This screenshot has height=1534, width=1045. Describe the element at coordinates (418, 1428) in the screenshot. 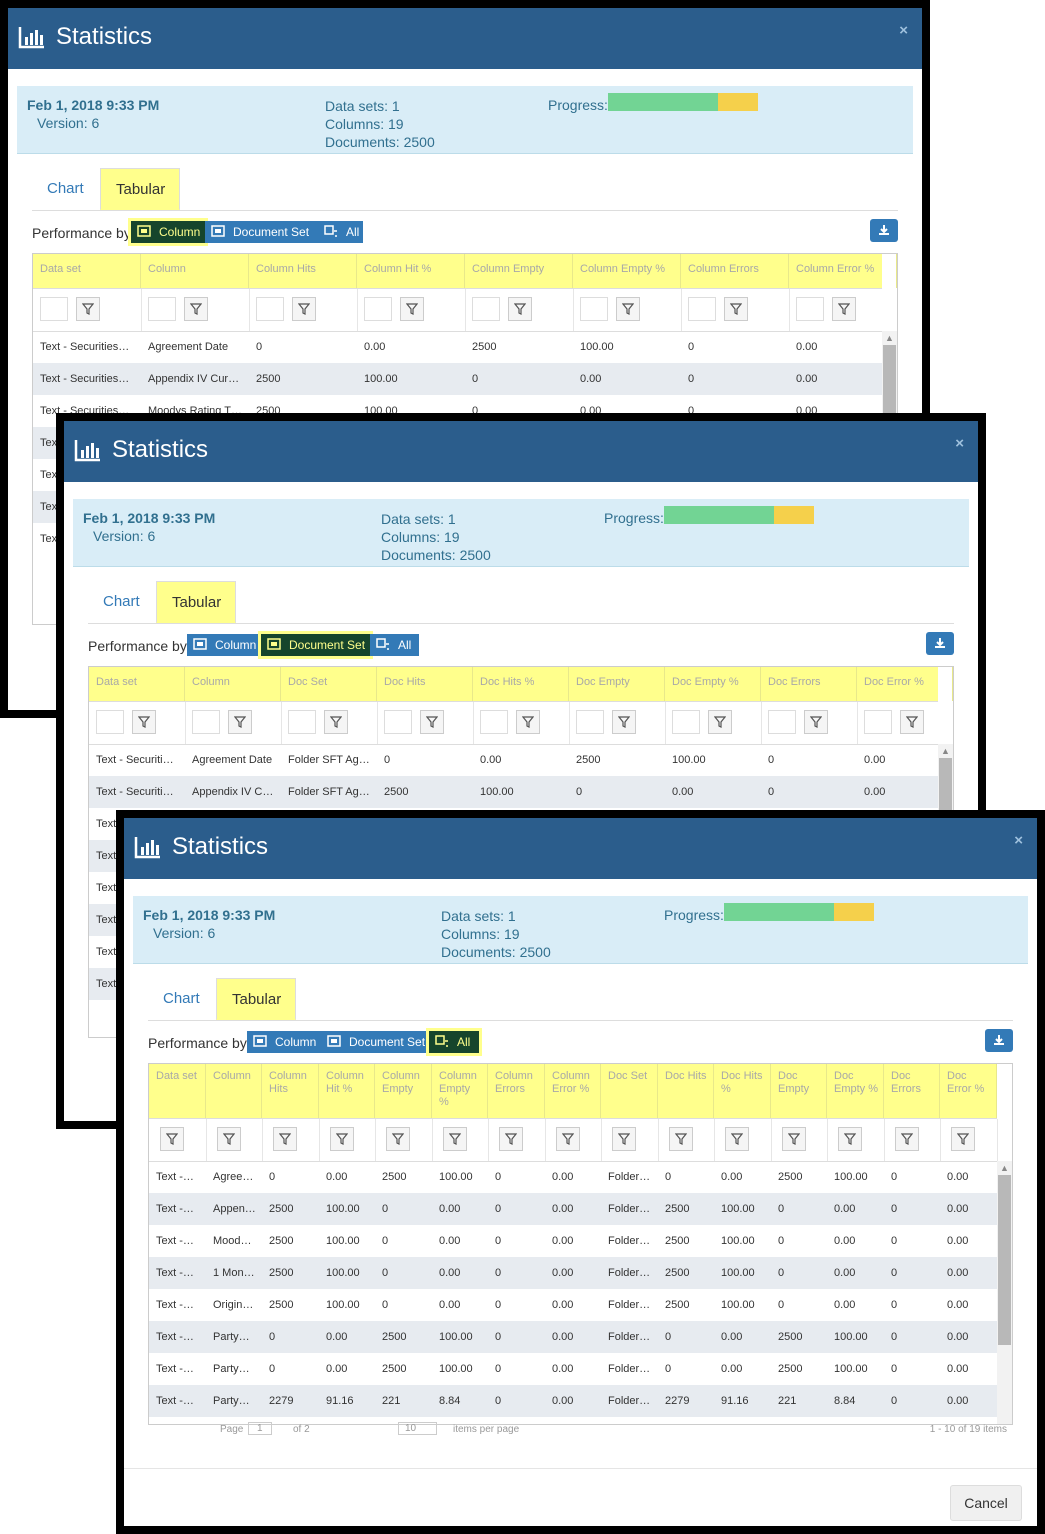

I see `pager-size-select: 10` at that location.